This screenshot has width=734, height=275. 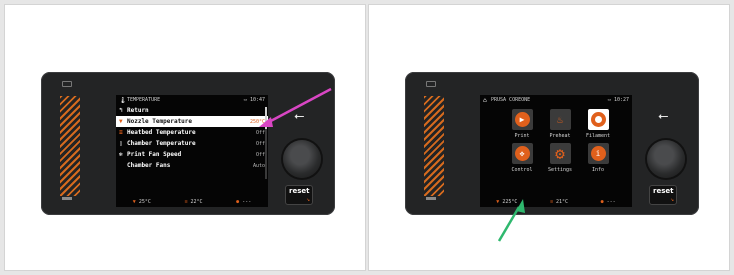 I want to click on green-pointer-arrow, so click(x=511, y=220).